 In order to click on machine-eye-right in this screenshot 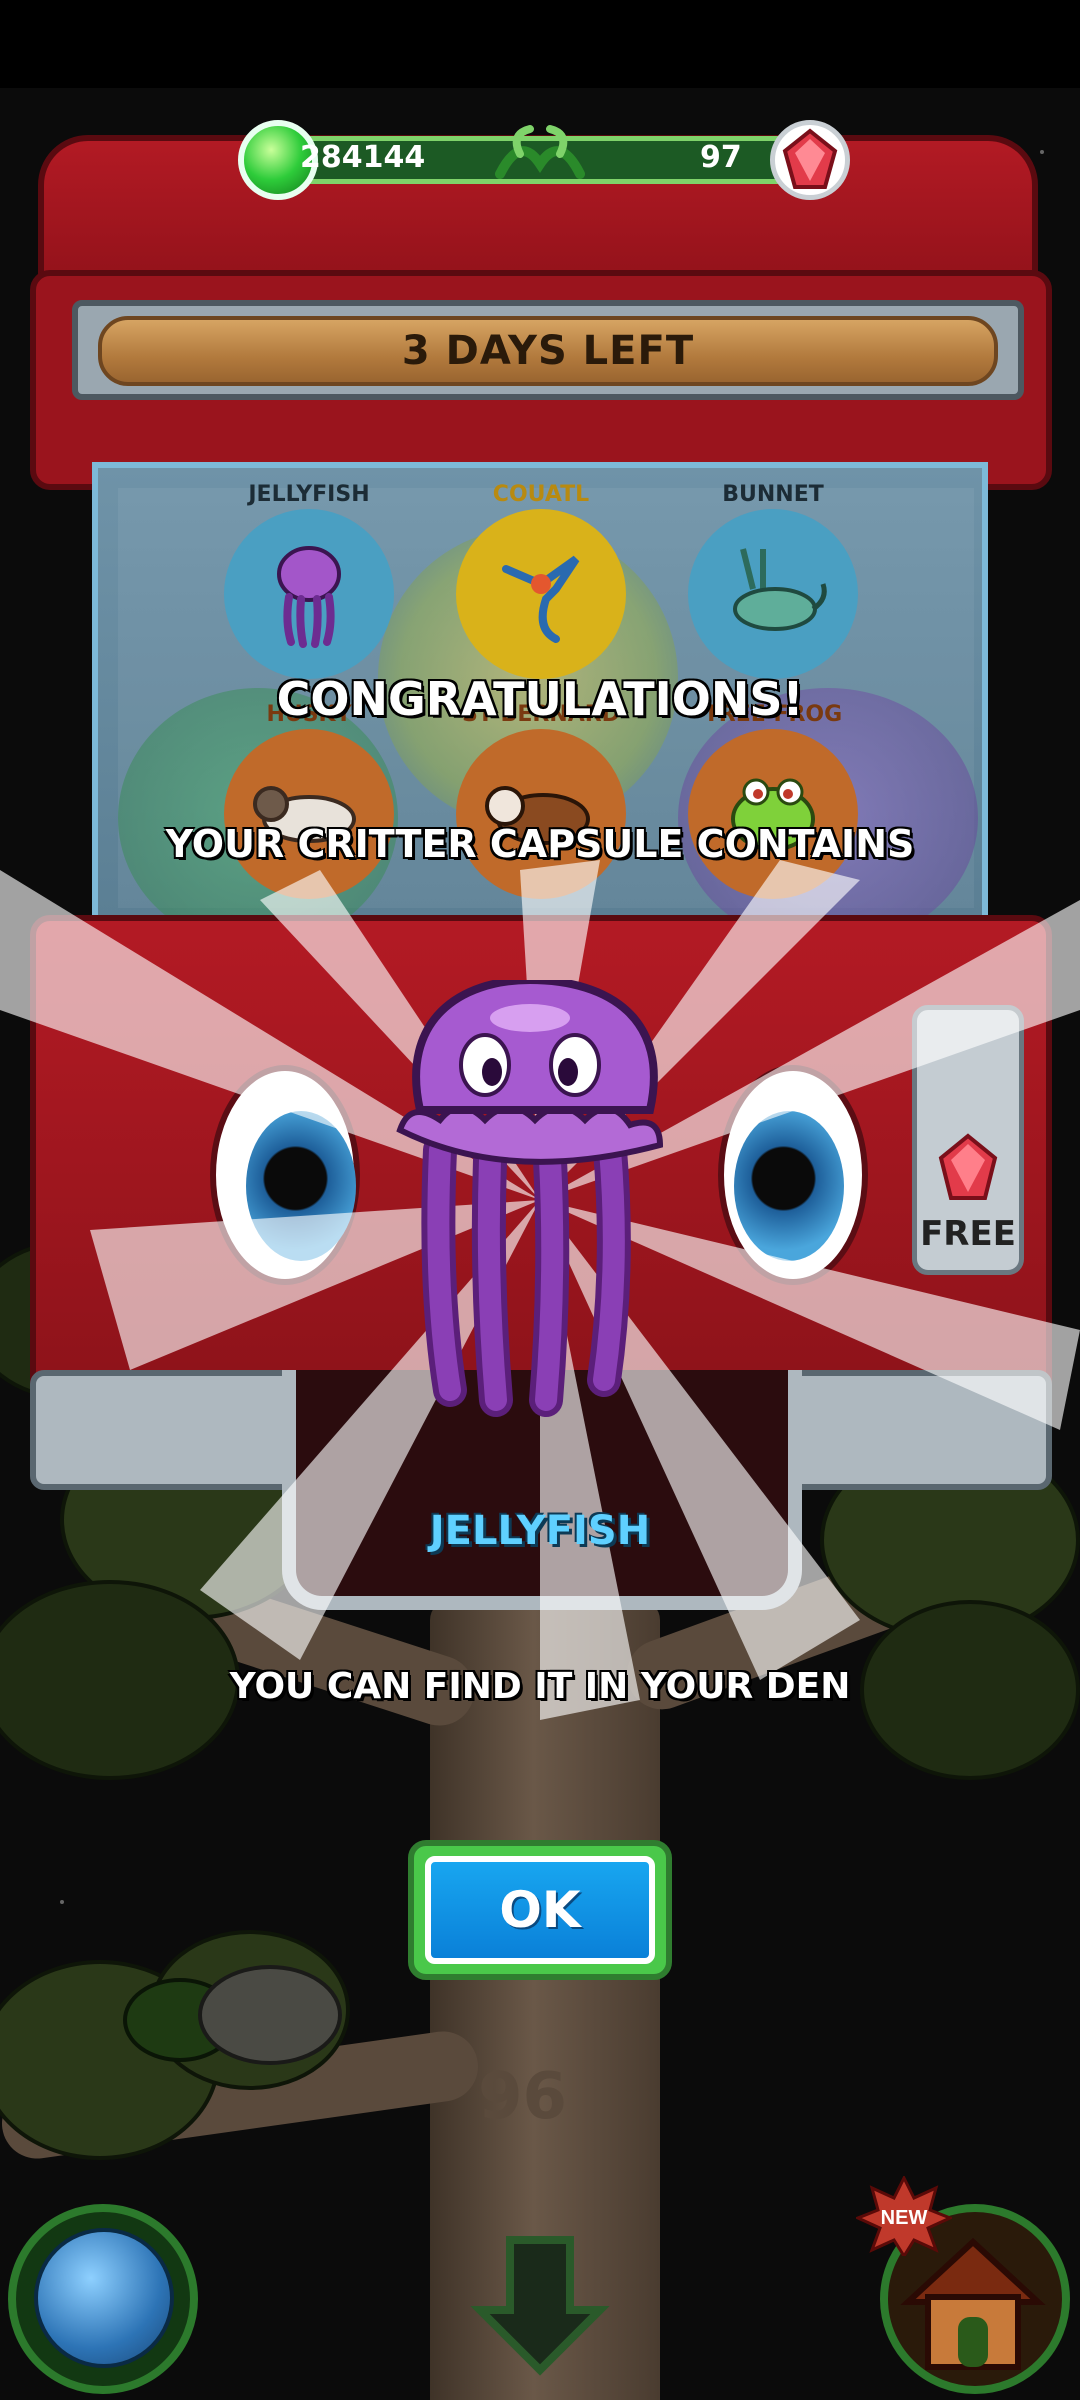, I will do `click(793, 1175)`.